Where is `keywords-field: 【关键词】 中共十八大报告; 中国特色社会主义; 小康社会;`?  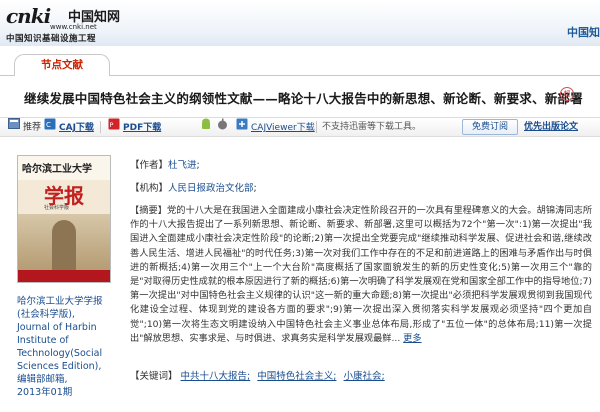
keywords-field: 【关键词】 中共十八大报告; 中国特色社会主义; 小康社会; is located at coordinates (259, 375).